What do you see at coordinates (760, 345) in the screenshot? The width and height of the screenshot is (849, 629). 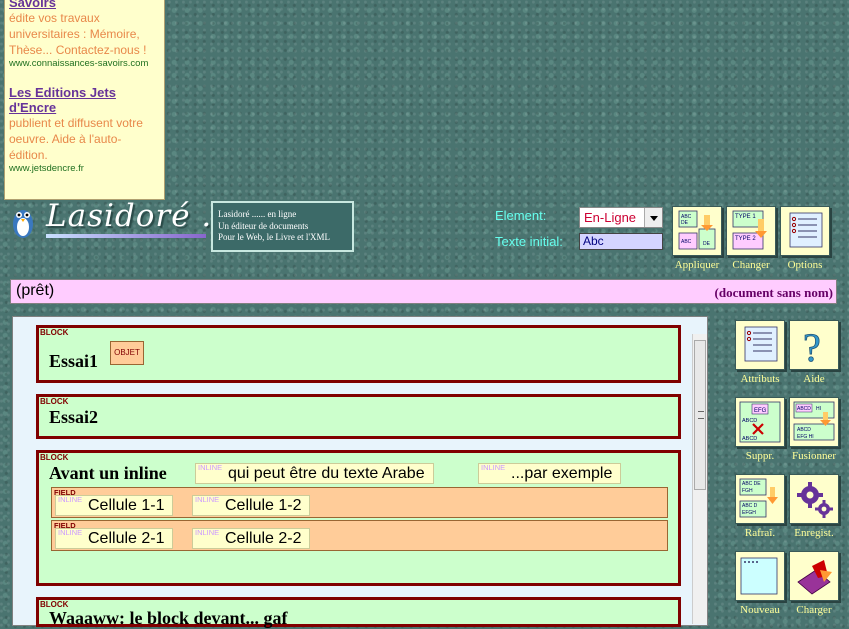 I see `attributes-icon` at bounding box center [760, 345].